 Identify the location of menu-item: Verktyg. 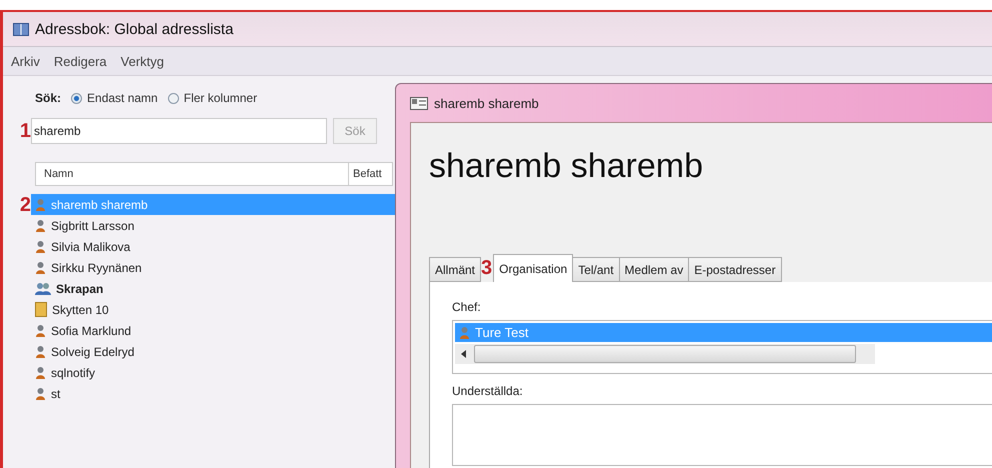
(142, 61).